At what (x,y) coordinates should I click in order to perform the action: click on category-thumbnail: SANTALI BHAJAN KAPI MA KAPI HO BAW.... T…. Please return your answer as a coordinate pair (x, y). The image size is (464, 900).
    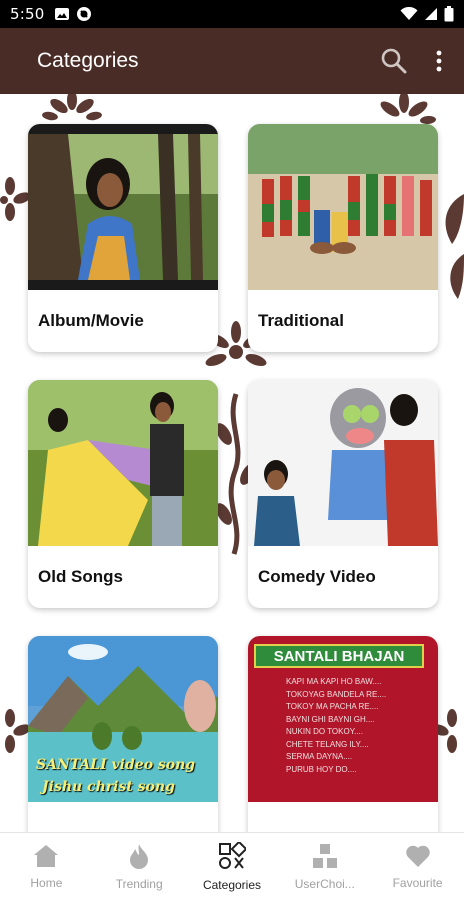
    Looking at the image, I should click on (343, 719).